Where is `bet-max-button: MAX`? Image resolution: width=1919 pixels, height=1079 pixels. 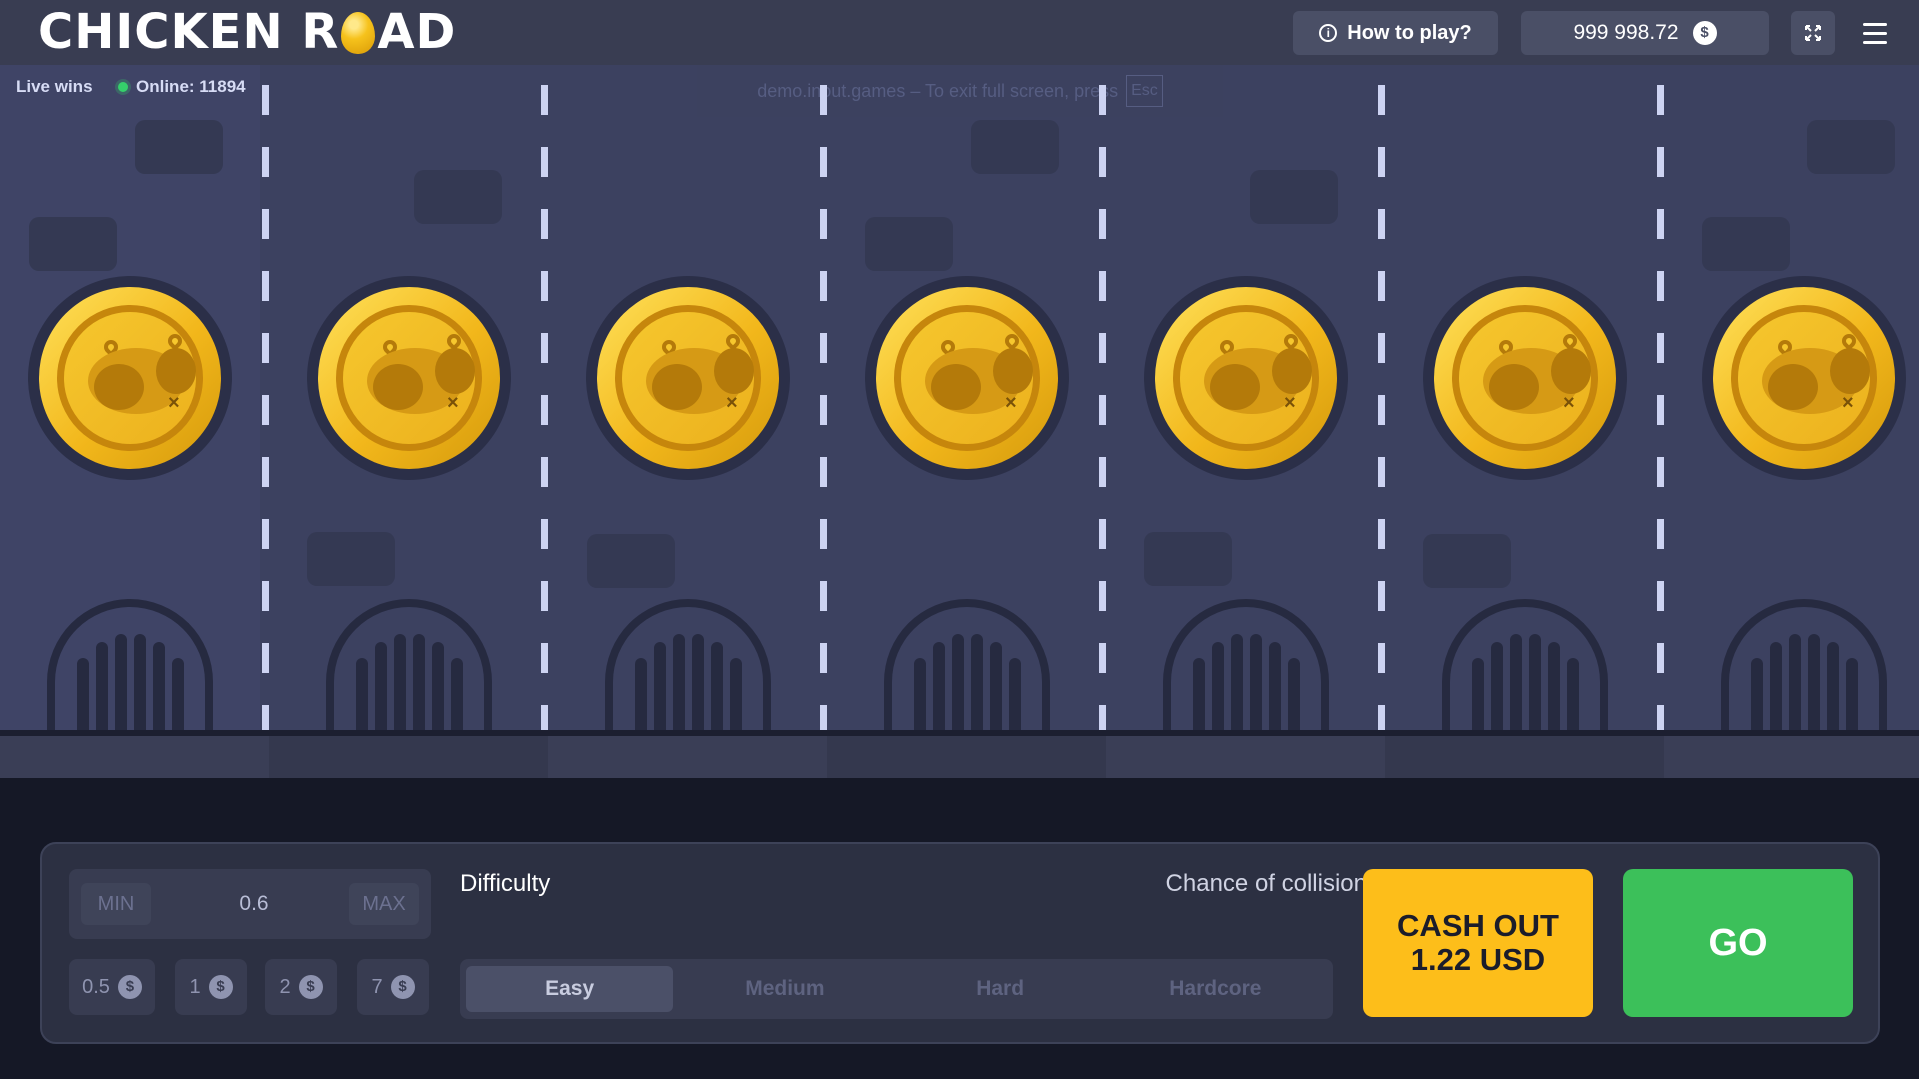
bet-max-button: MAX is located at coordinates (384, 904).